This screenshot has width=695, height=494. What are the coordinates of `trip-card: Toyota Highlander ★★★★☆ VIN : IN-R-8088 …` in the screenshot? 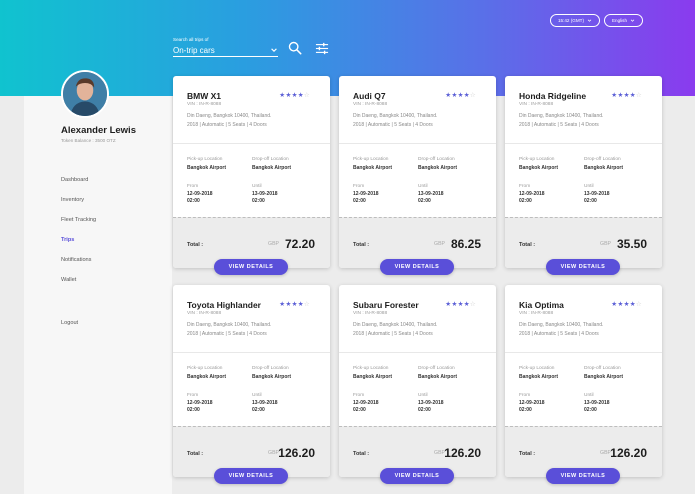 It's located at (251, 384).